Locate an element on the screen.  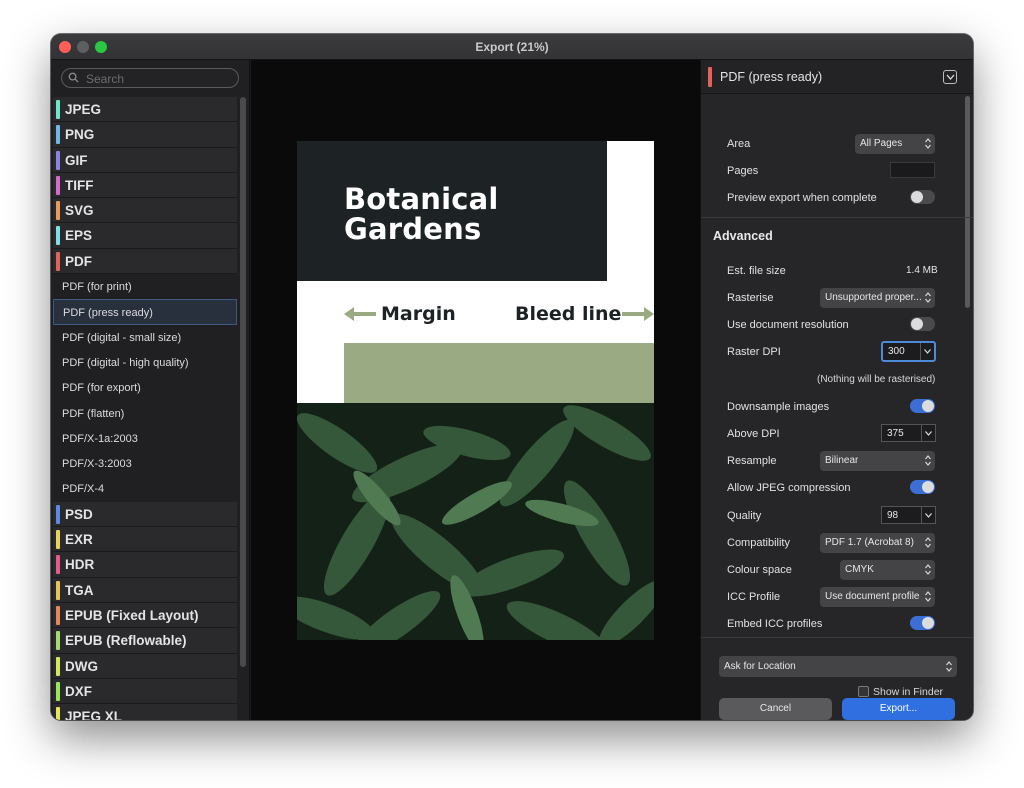
above-dpi-dropdown is located at coordinates (928, 433).